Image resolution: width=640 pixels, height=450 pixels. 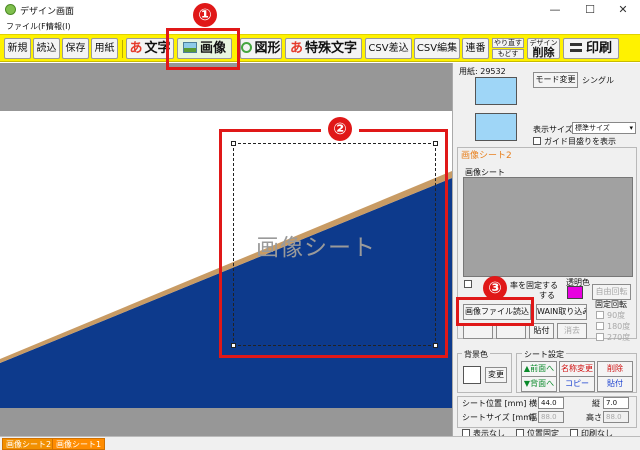 What do you see at coordinates (496, 375) in the screenshot?
I see `bg-change-button: 変更` at bounding box center [496, 375].